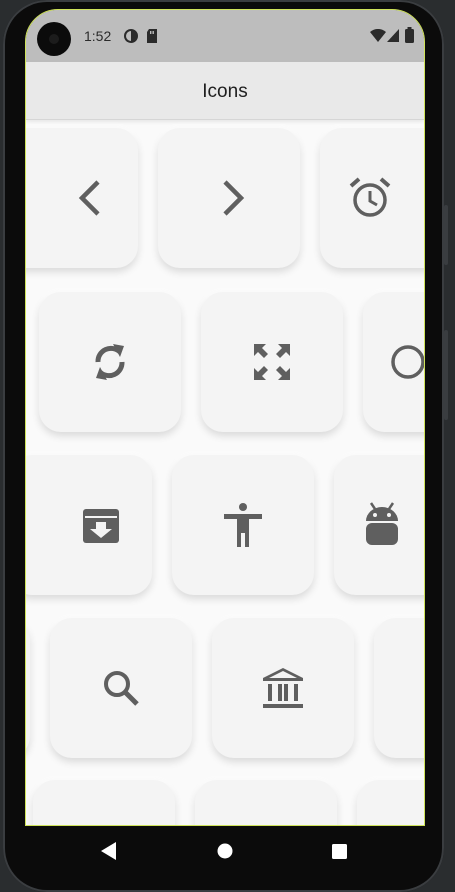  I want to click on search-icon, so click(121, 688).